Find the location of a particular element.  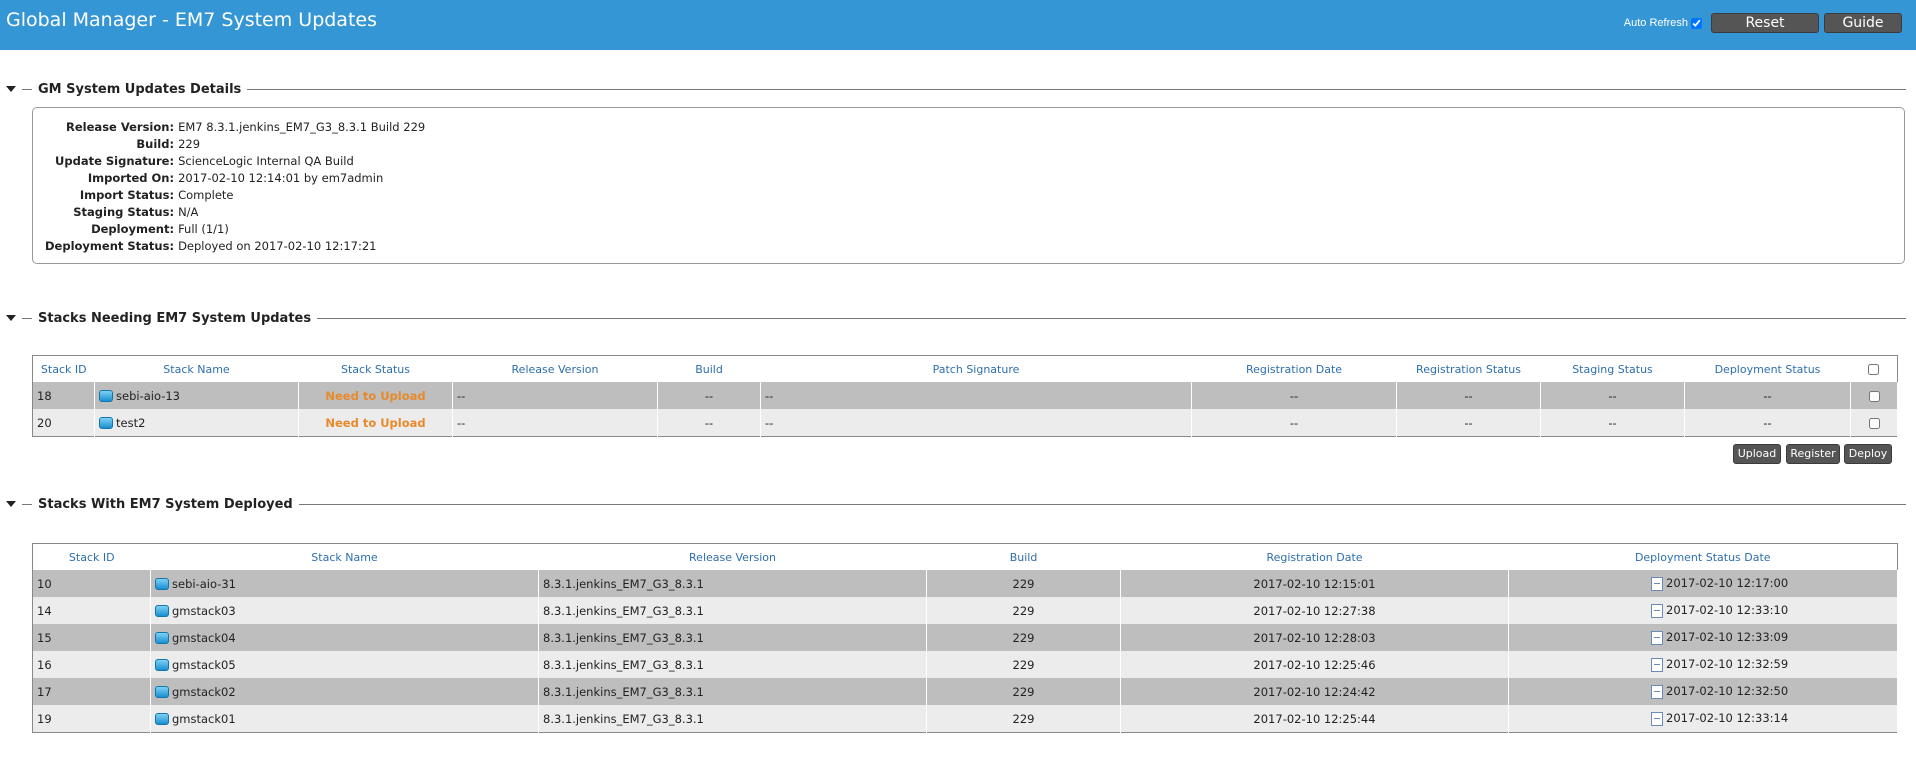

details-section-header: GM System Updates Details is located at coordinates (956, 89).